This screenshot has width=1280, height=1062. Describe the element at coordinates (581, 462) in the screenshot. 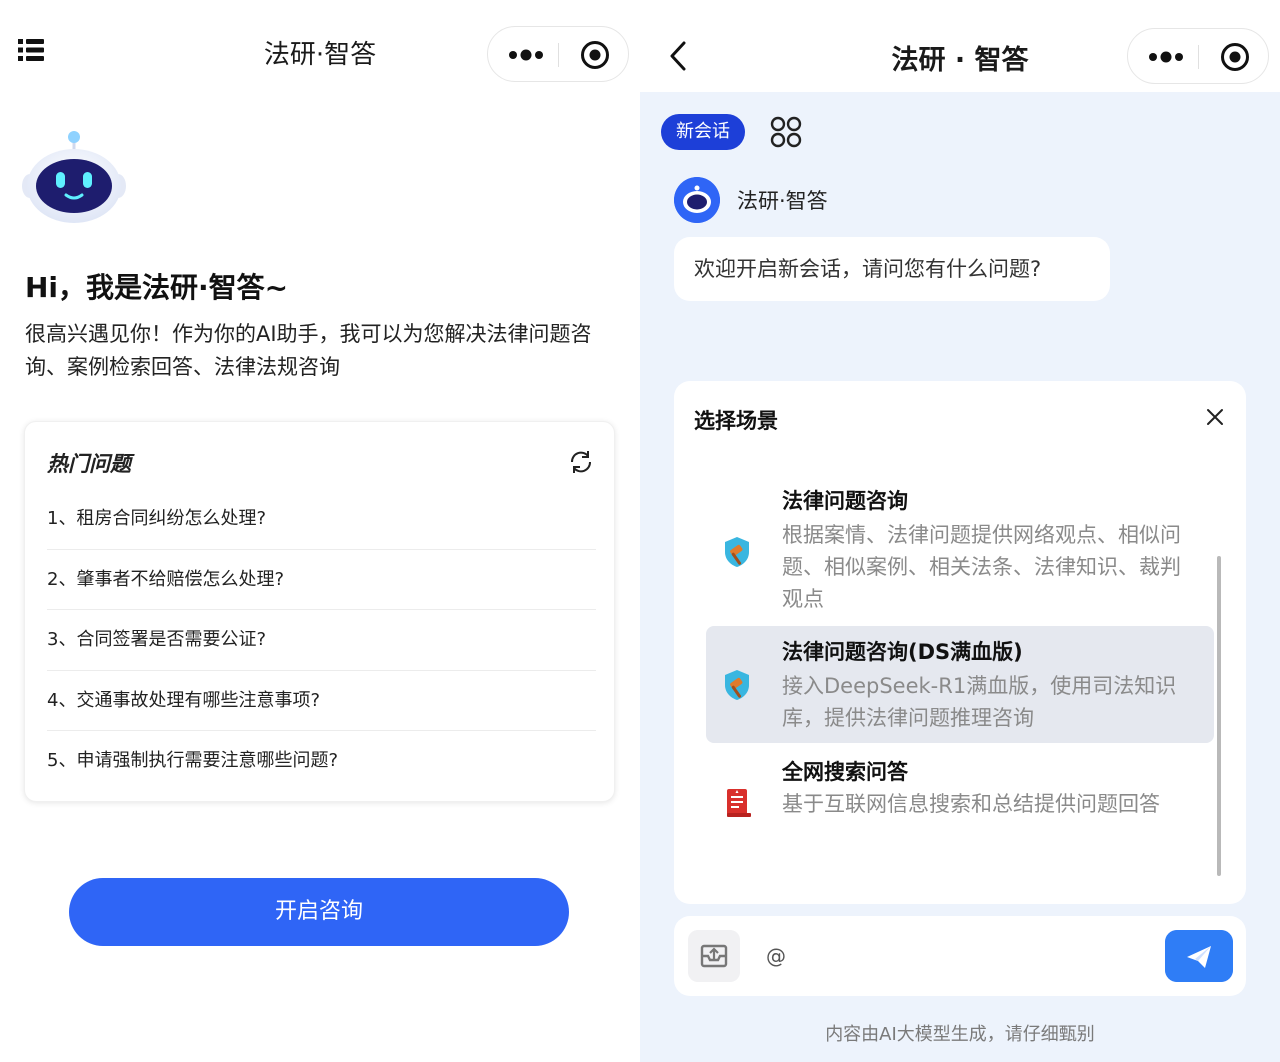

I see `refresh-icon` at that location.